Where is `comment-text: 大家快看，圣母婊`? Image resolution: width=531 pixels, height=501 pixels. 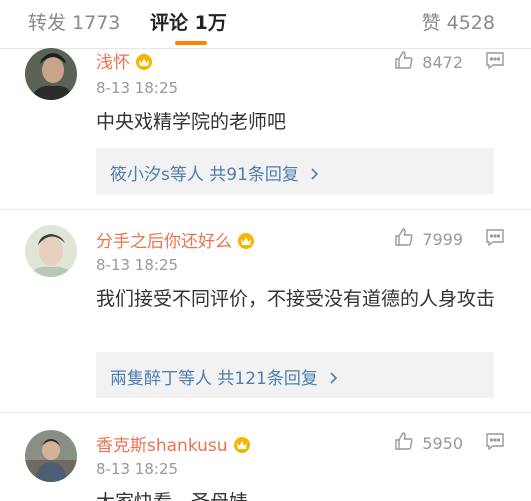 comment-text: 大家快看，圣母婊 is located at coordinates (301, 493).